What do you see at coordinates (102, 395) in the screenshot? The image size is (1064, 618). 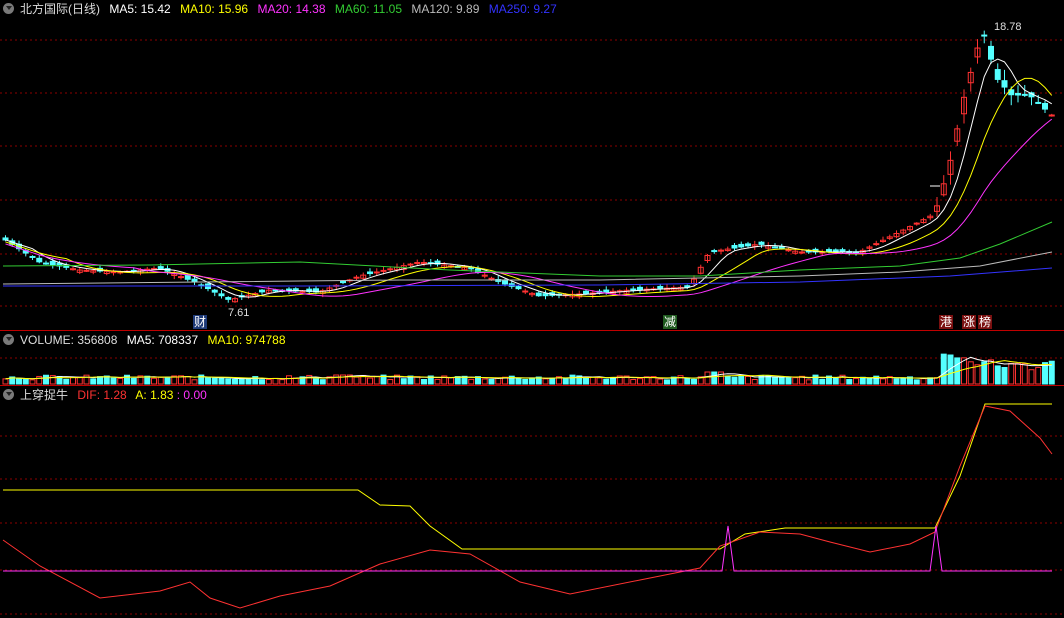 I see `indicator-dif: DIF: 1.28` at bounding box center [102, 395].